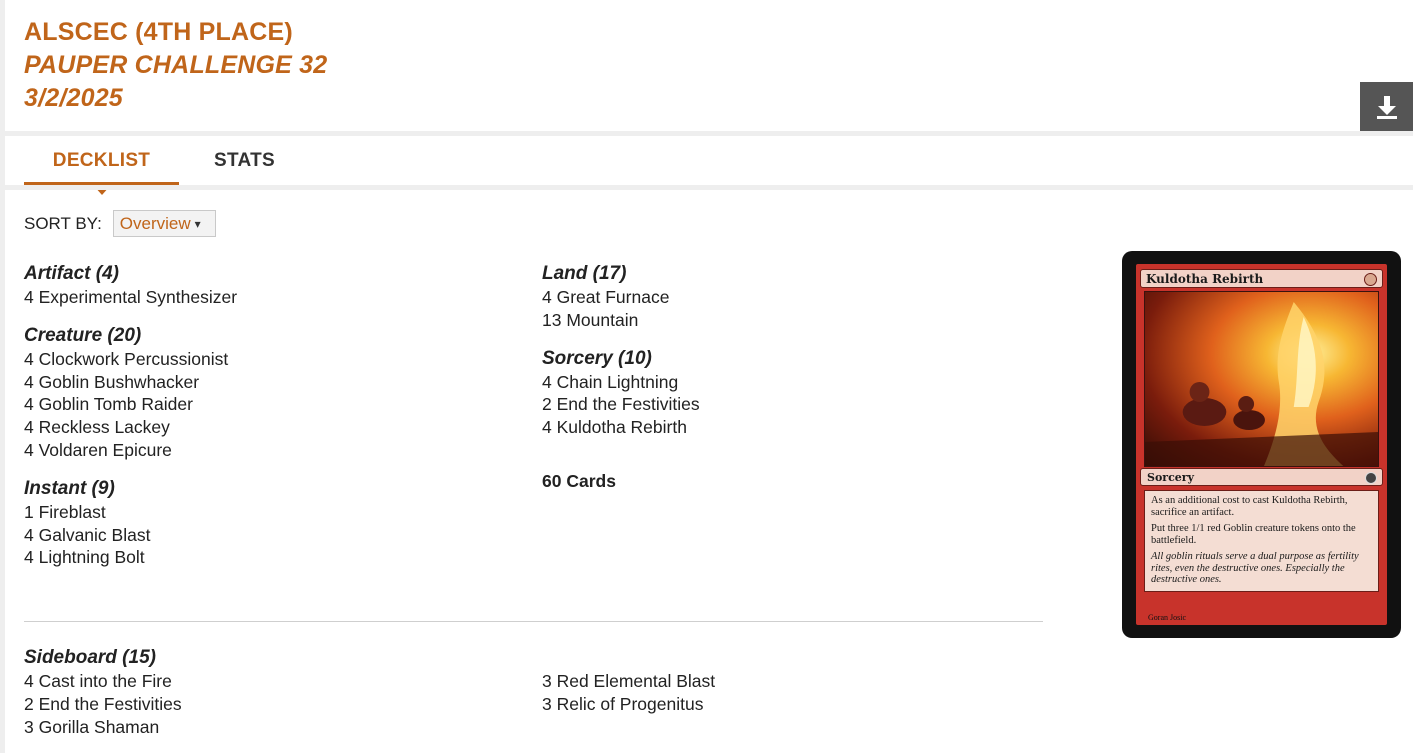 The image size is (1413, 753). What do you see at coordinates (90, 657) in the screenshot?
I see `sideboard-heading: Sideboard (15)` at bounding box center [90, 657].